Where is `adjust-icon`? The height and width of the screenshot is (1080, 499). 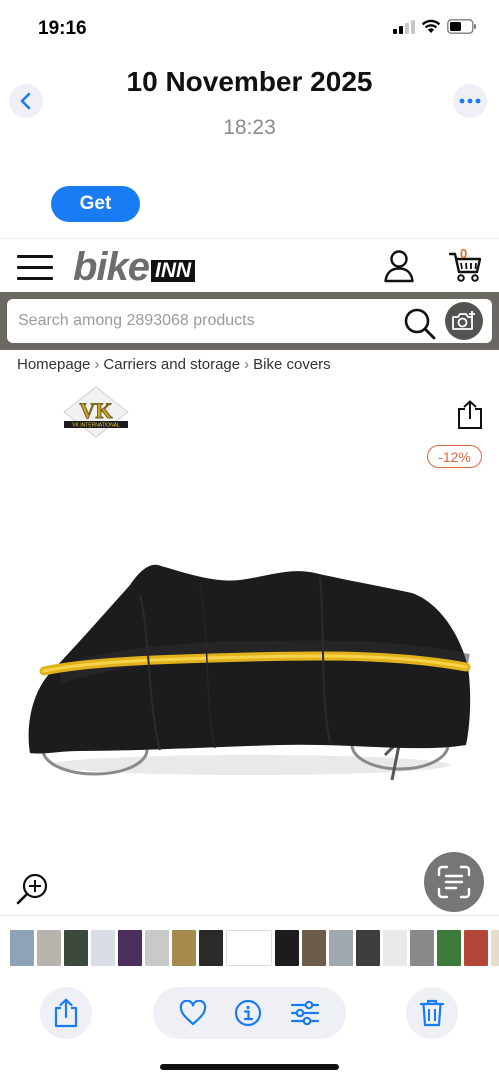 adjust-icon is located at coordinates (305, 1013).